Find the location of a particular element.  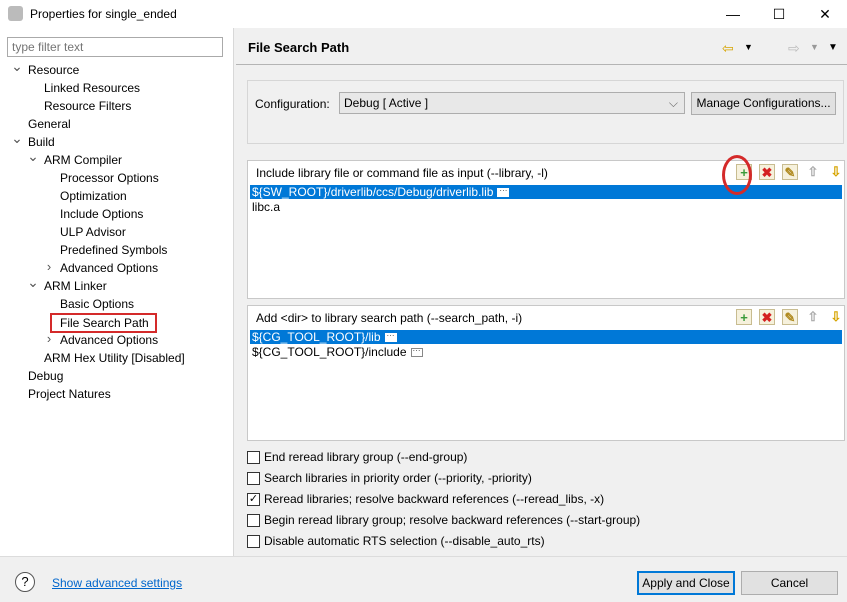

tree-item: ULP Advisor is located at coordinates (93, 232).